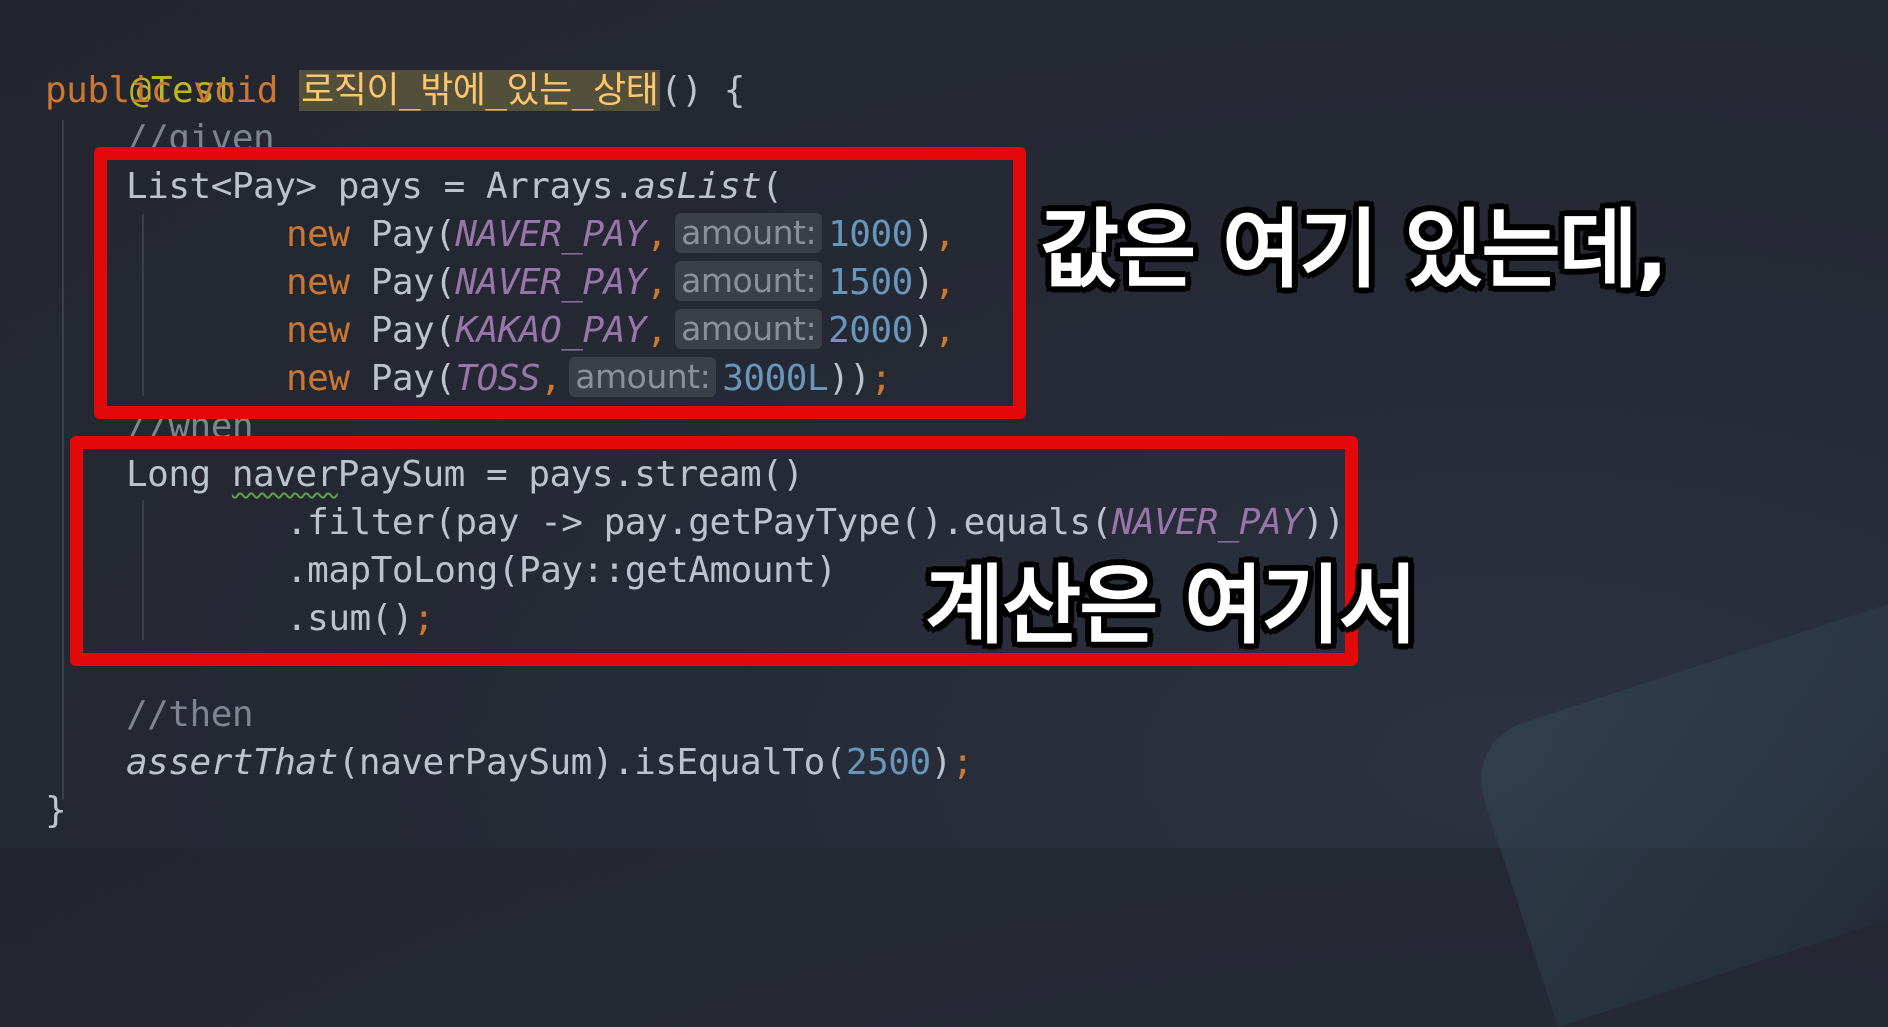 The height and width of the screenshot is (1027, 1888). What do you see at coordinates (56, 810) in the screenshot?
I see `closing-brace: }` at bounding box center [56, 810].